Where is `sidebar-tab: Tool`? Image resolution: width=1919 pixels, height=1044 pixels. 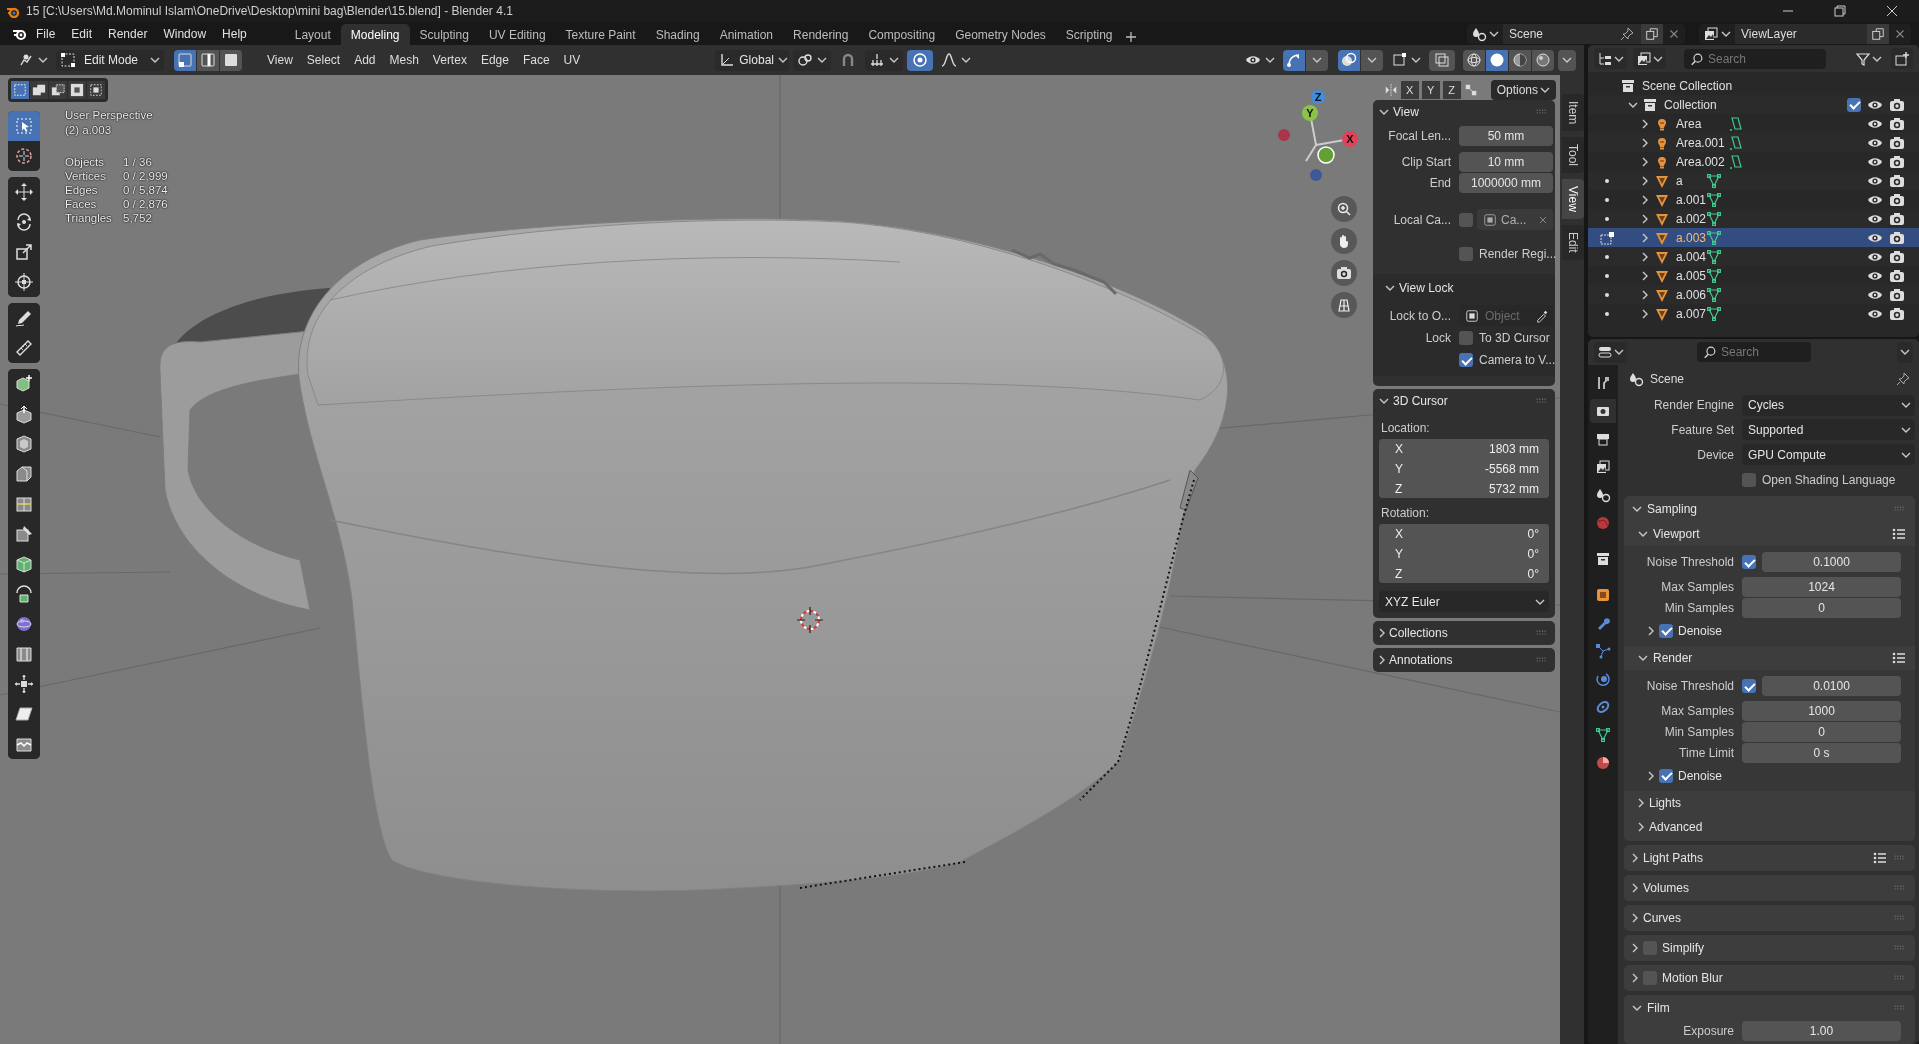
sidebar-tab: Tool is located at coordinates (1573, 155).